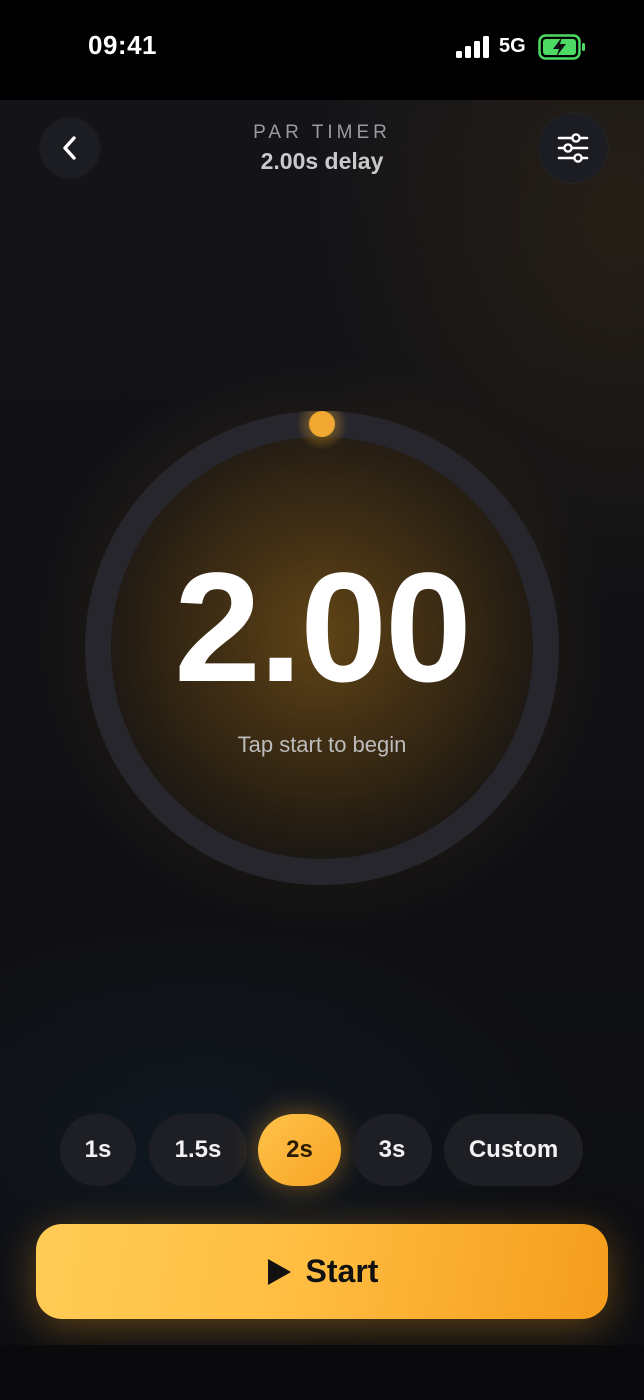 The width and height of the screenshot is (644, 1400). Describe the element at coordinates (561, 47) in the screenshot. I see `battery-charging-icon` at that location.